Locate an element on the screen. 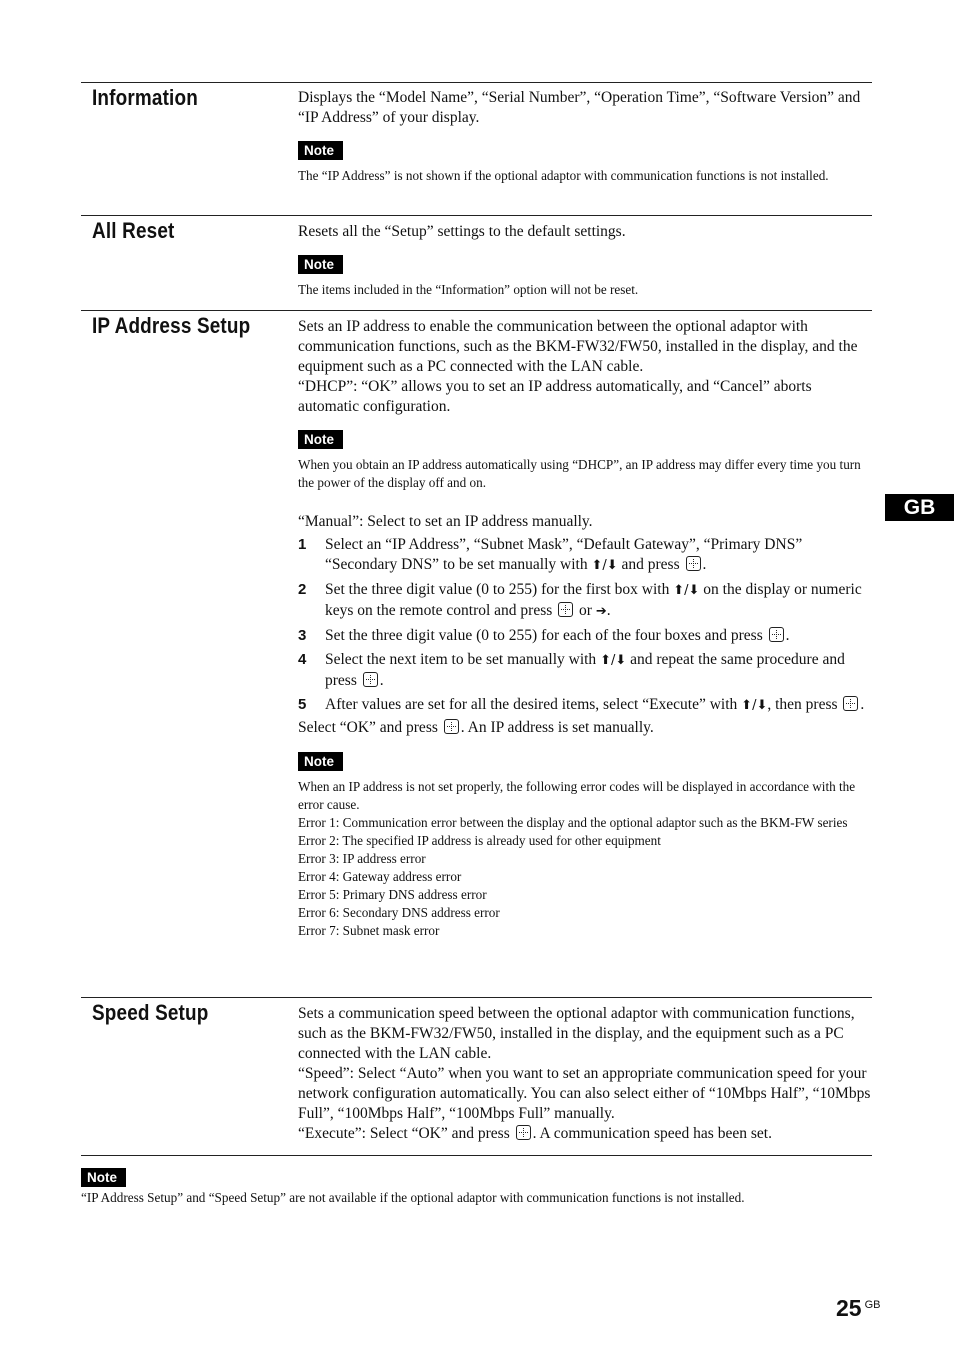  page-number: 25 GB is located at coordinates (858, 1308).